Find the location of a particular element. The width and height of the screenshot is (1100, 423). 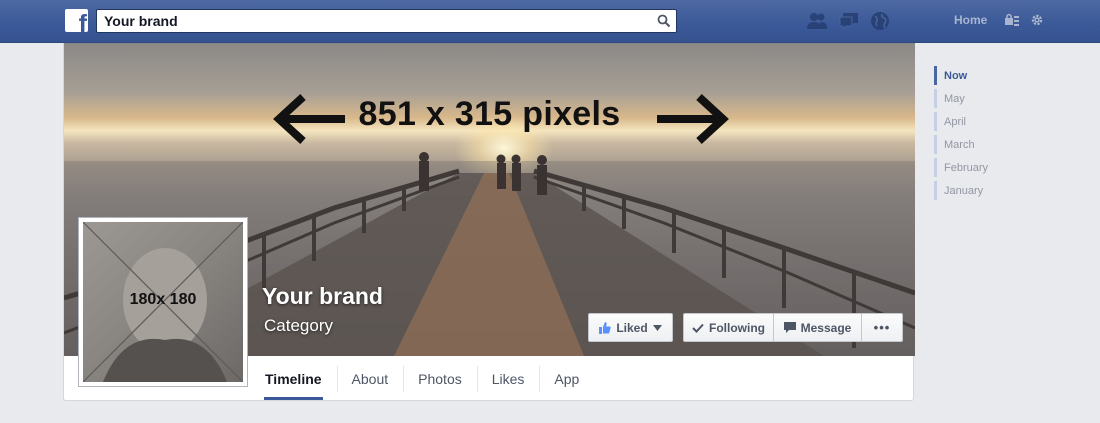

liked-button: Liked is located at coordinates (630, 327).